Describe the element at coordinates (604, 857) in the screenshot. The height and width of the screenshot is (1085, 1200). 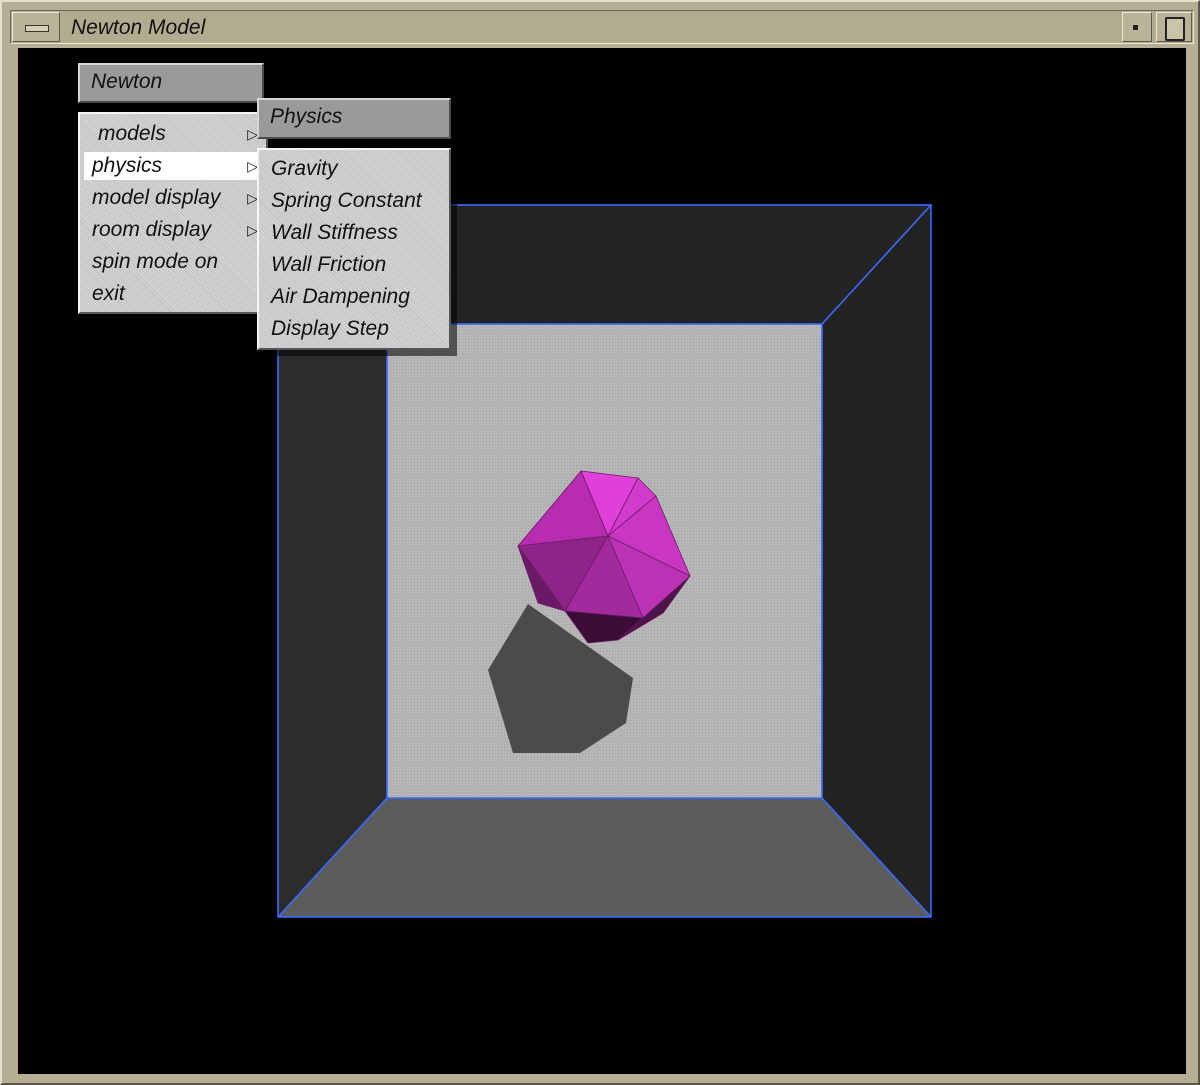
I see `room-floor` at that location.